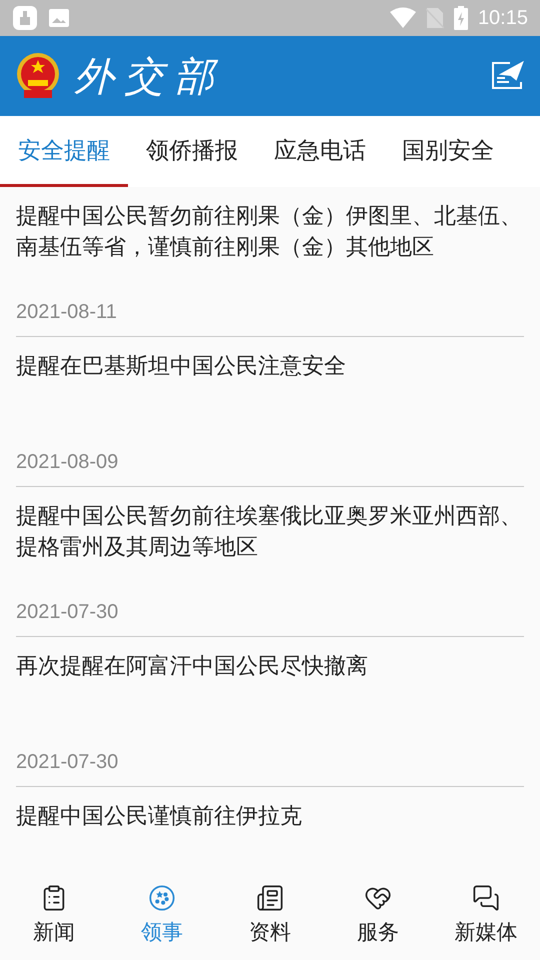  Describe the element at coordinates (448, 151) in the screenshot. I see `tab: 国别安全` at that location.